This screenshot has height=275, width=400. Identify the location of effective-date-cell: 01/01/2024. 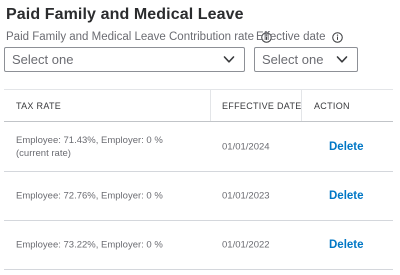
(246, 146).